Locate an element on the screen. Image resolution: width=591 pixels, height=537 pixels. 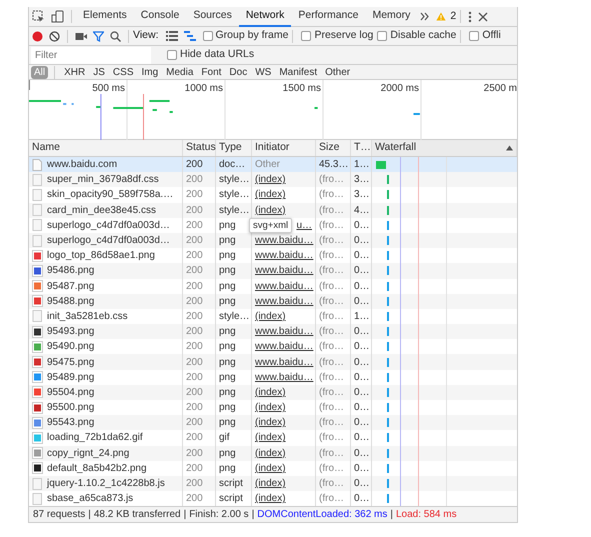
type-filter: Other is located at coordinates (338, 72).